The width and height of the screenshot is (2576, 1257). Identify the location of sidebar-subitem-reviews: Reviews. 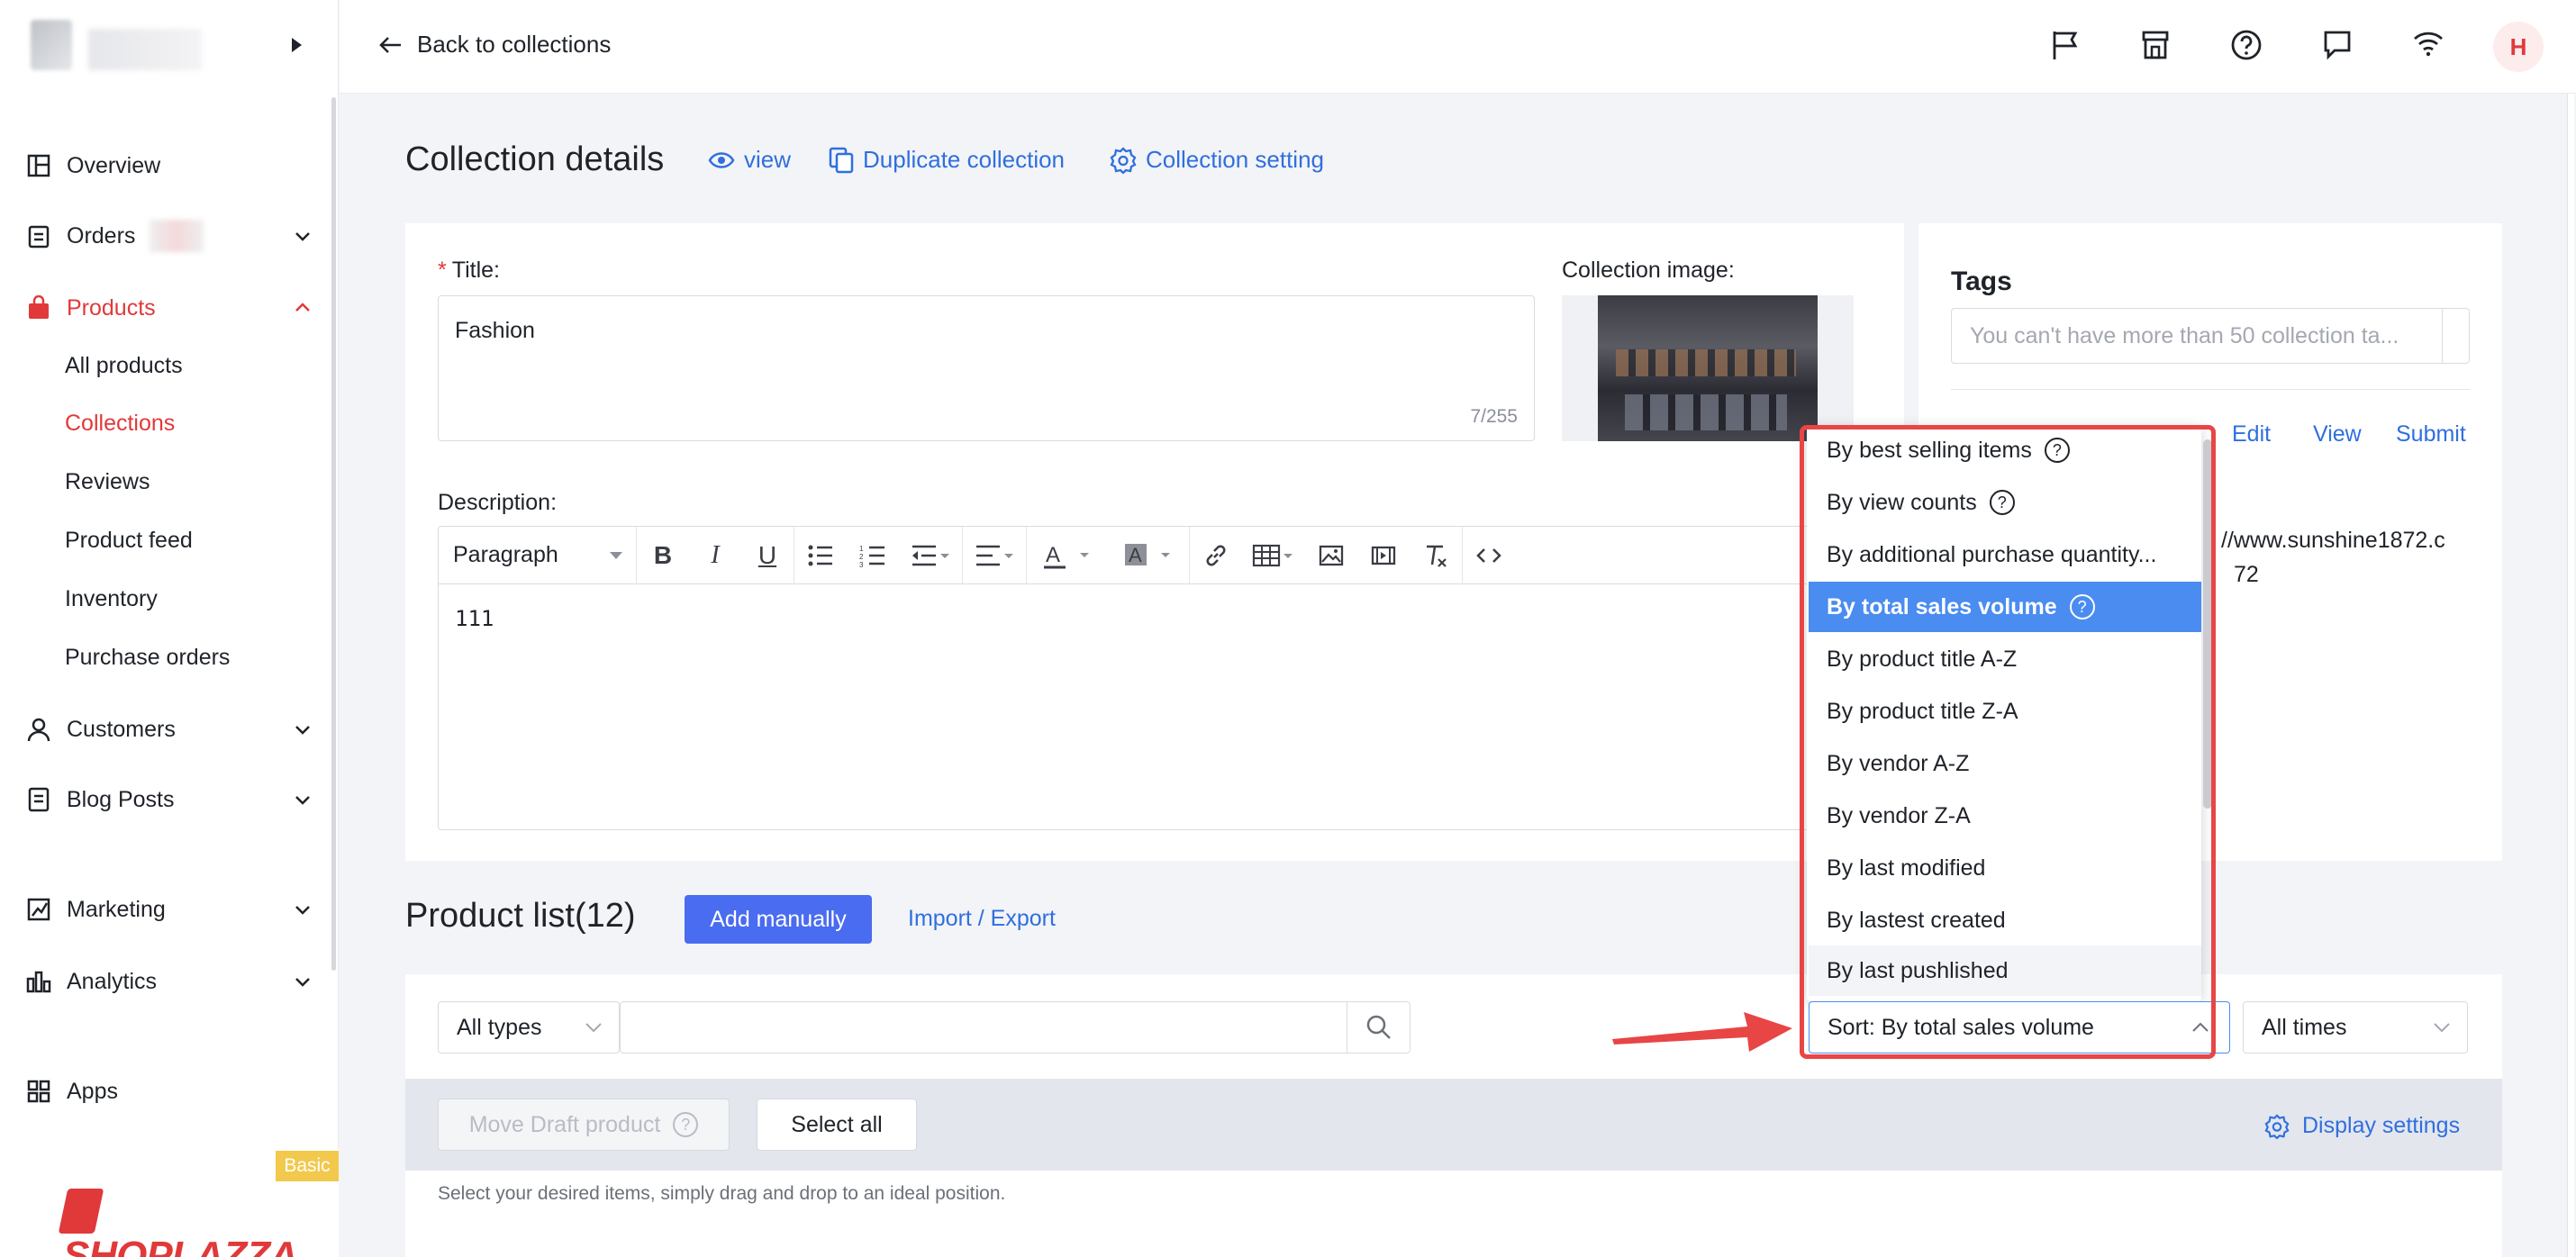
(107, 482).